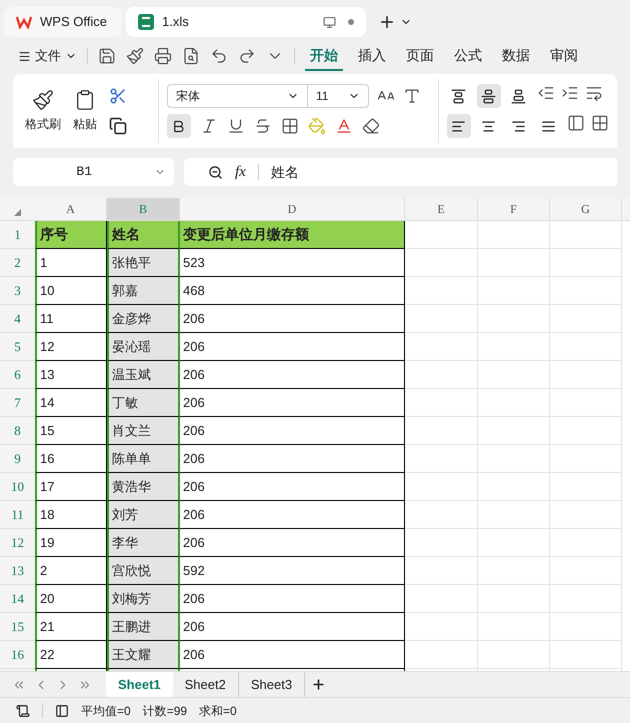  I want to click on table-cell: 温玉斌, so click(143, 375).